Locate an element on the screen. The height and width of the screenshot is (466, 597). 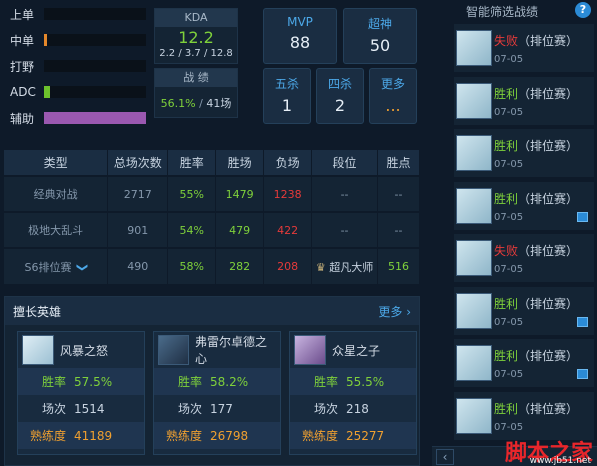
total-games-cell: 2717 is located at coordinates (138, 193).